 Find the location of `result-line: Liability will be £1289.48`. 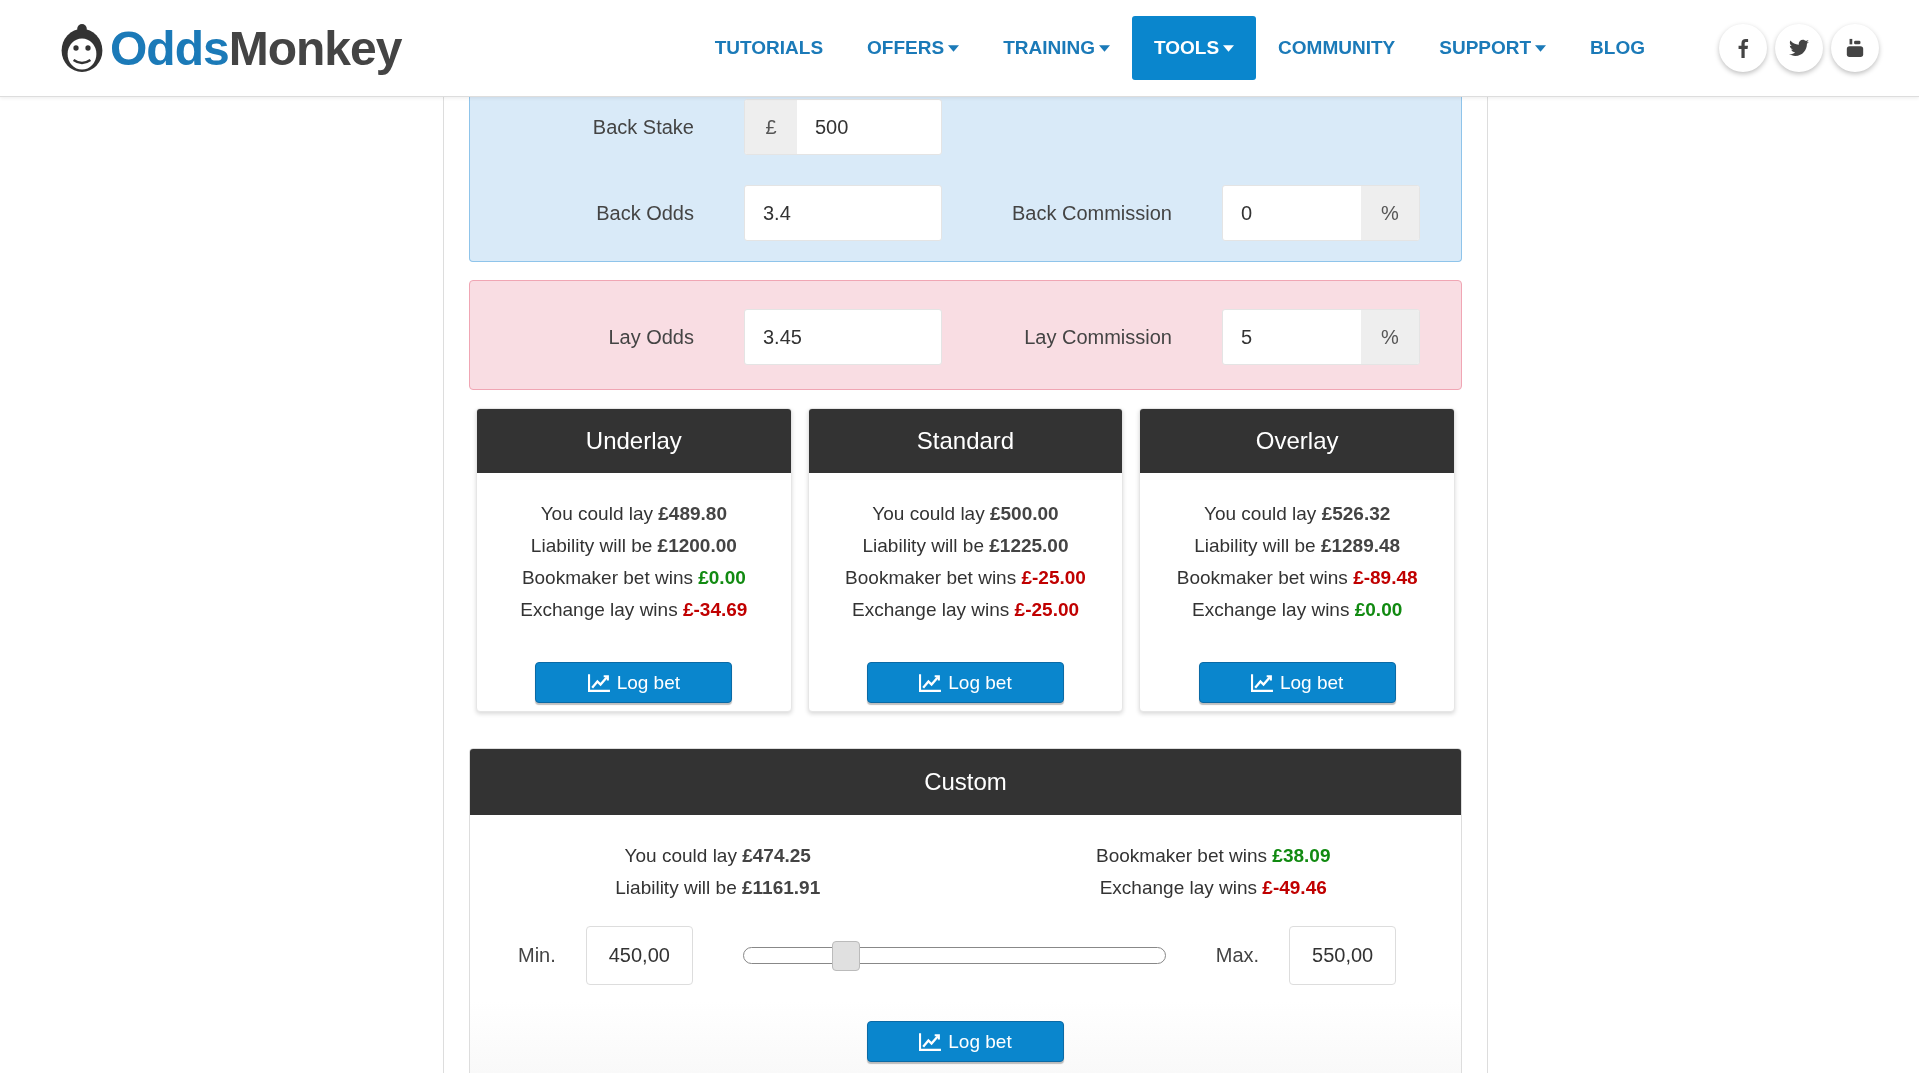

result-line: Liability will be £1289.48 is located at coordinates (1297, 546).